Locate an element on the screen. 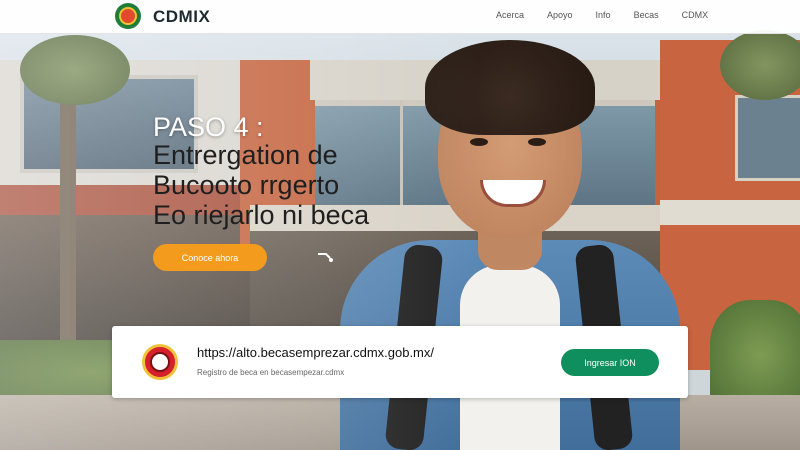 The width and height of the screenshot is (800, 450). cdmx-seal-icon is located at coordinates (160, 362).